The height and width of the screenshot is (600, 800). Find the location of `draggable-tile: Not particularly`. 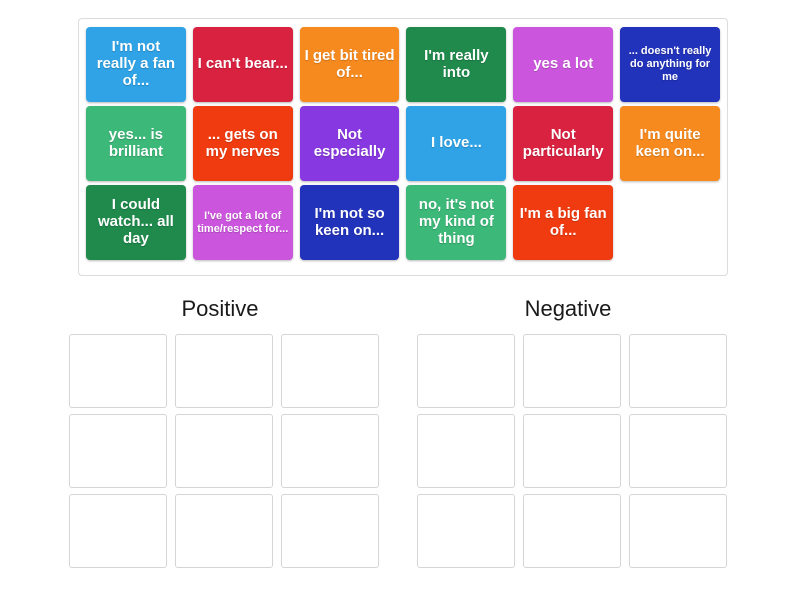

draggable-tile: Not particularly is located at coordinates (563, 143).